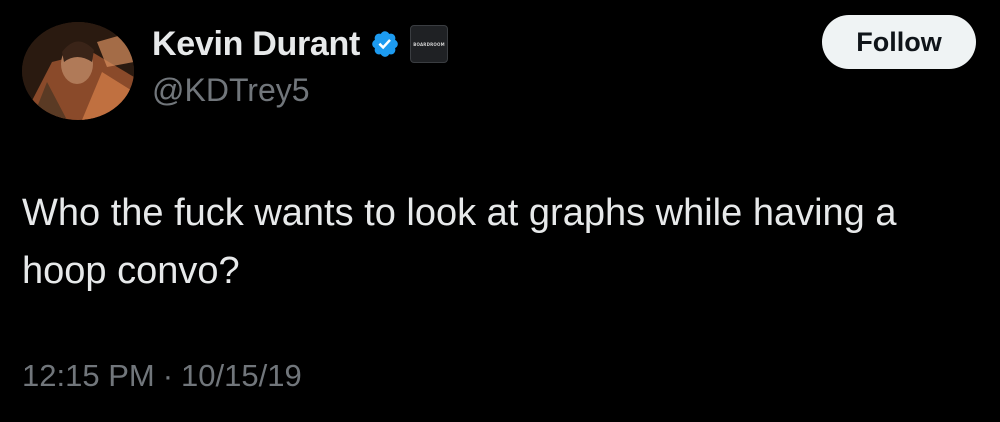  Describe the element at coordinates (88, 375) in the screenshot. I see `tweet-time: 12:15 PM` at that location.